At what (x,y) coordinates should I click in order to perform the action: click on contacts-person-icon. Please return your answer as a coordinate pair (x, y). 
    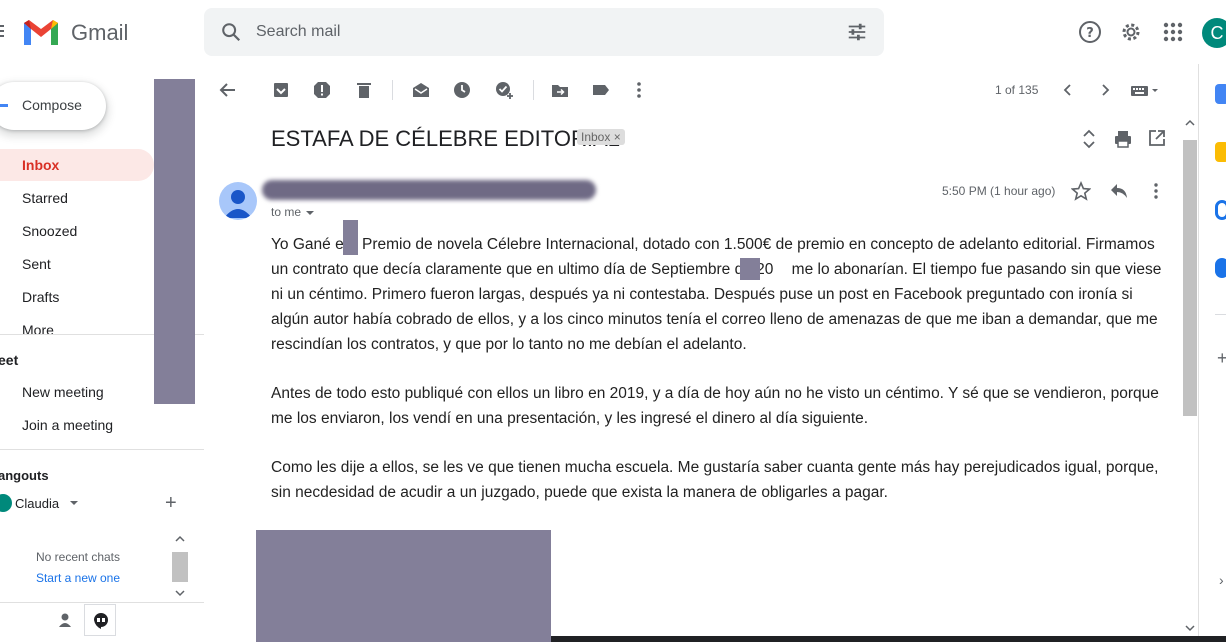
    Looking at the image, I should click on (65, 620).